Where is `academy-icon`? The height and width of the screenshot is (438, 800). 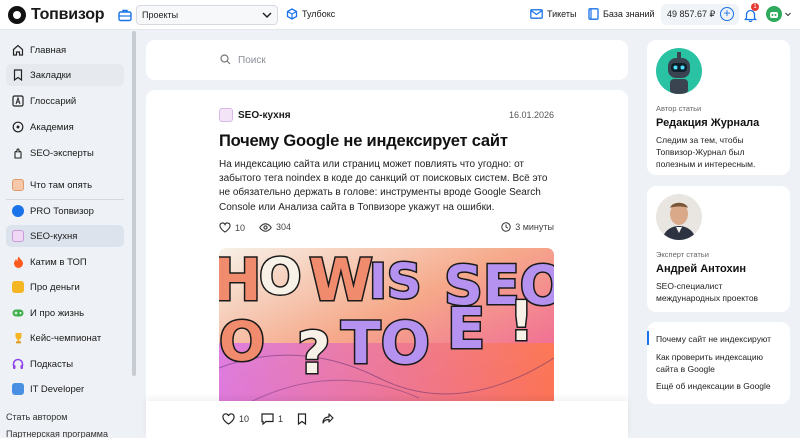 academy-icon is located at coordinates (18, 127).